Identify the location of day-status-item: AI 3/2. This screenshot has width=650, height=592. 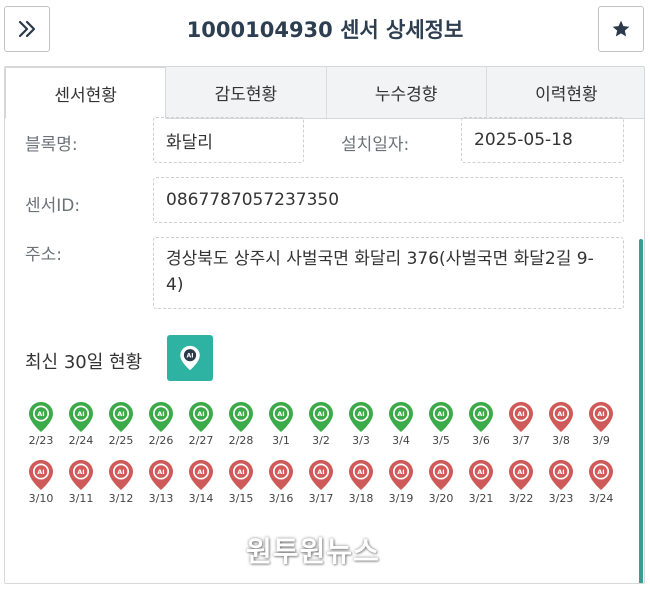
(321, 424).